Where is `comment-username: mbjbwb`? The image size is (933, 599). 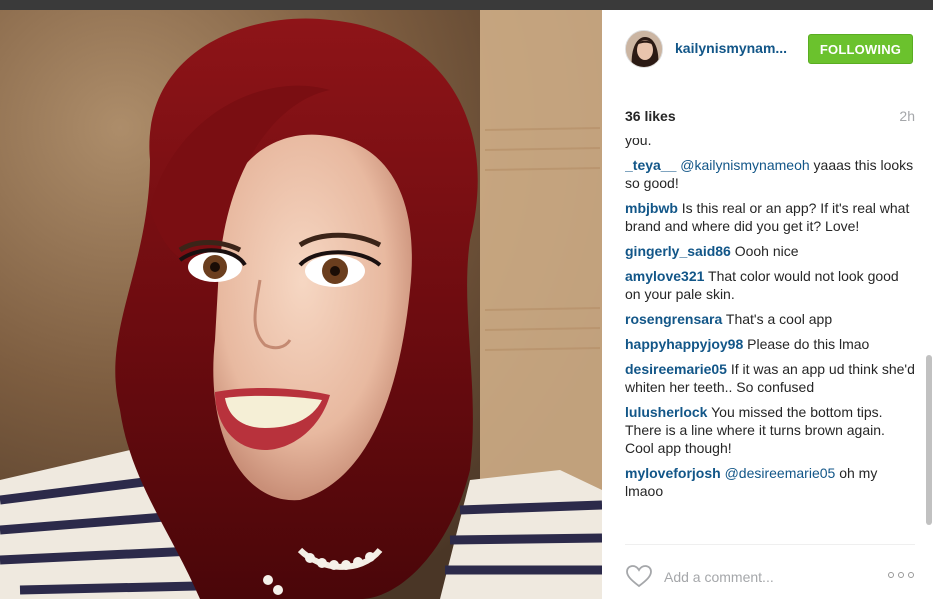
comment-username: mbjbwb is located at coordinates (651, 208).